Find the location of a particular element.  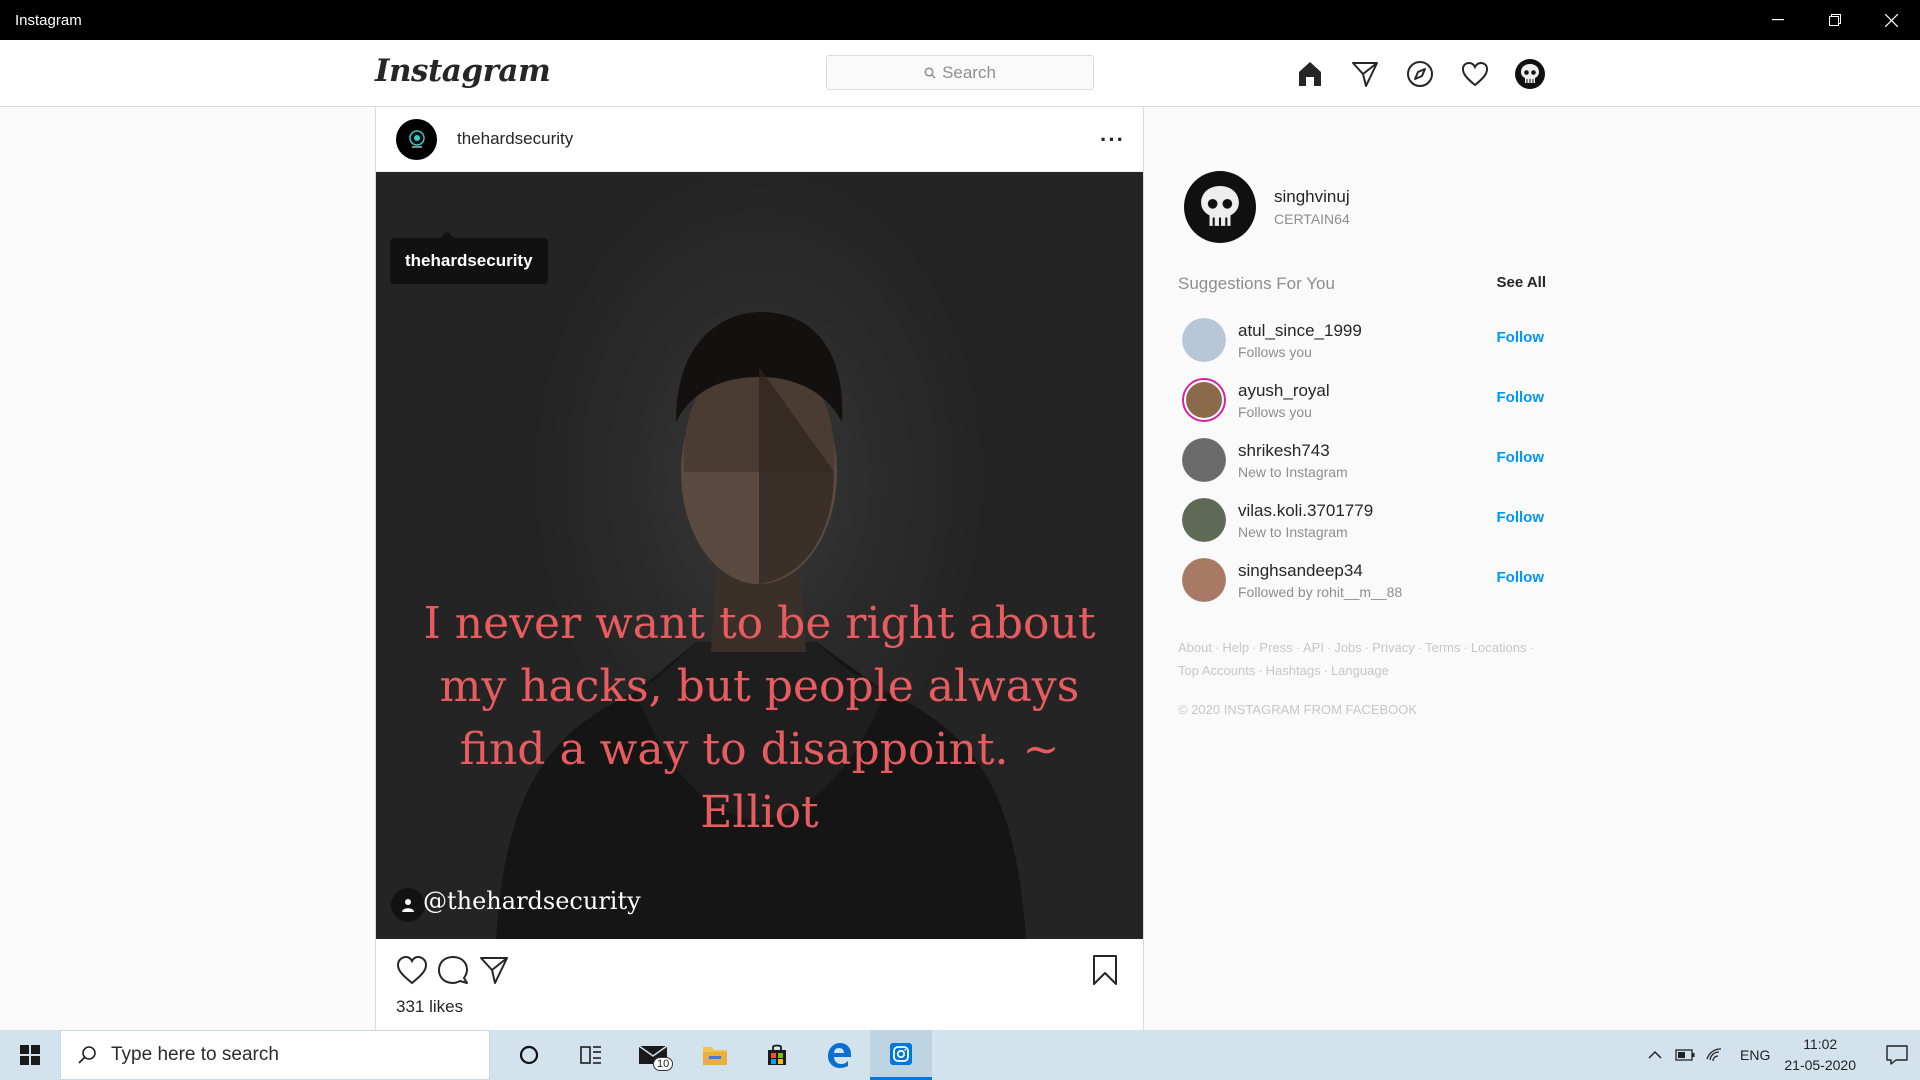

clock-date: 21-05-2020 is located at coordinates (1820, 1065).